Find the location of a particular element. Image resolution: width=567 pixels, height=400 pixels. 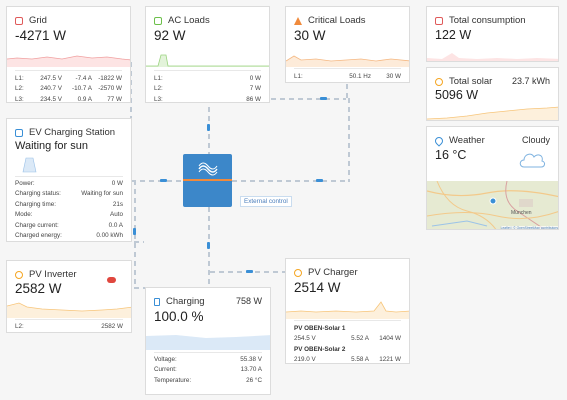

grid-icon is located at coordinates (19, 20).